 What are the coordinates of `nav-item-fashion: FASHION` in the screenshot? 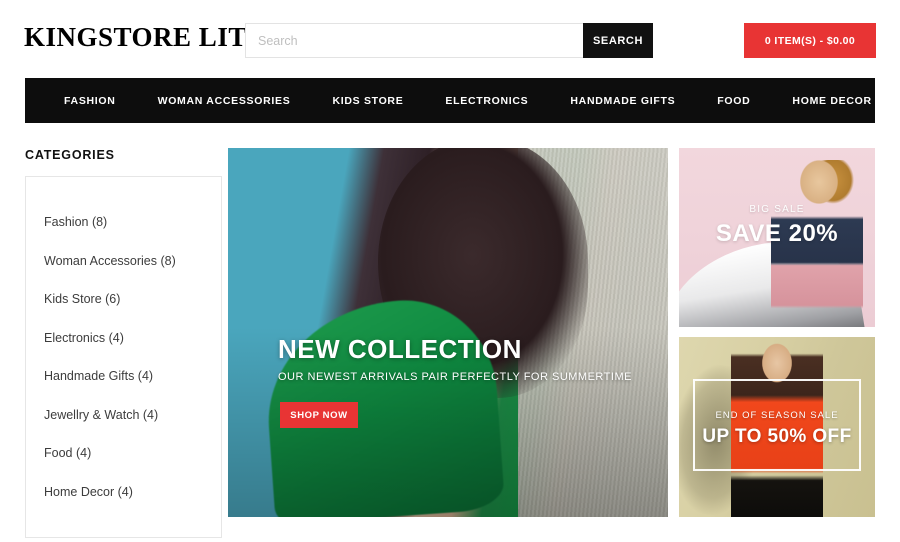 It's located at (90, 101).